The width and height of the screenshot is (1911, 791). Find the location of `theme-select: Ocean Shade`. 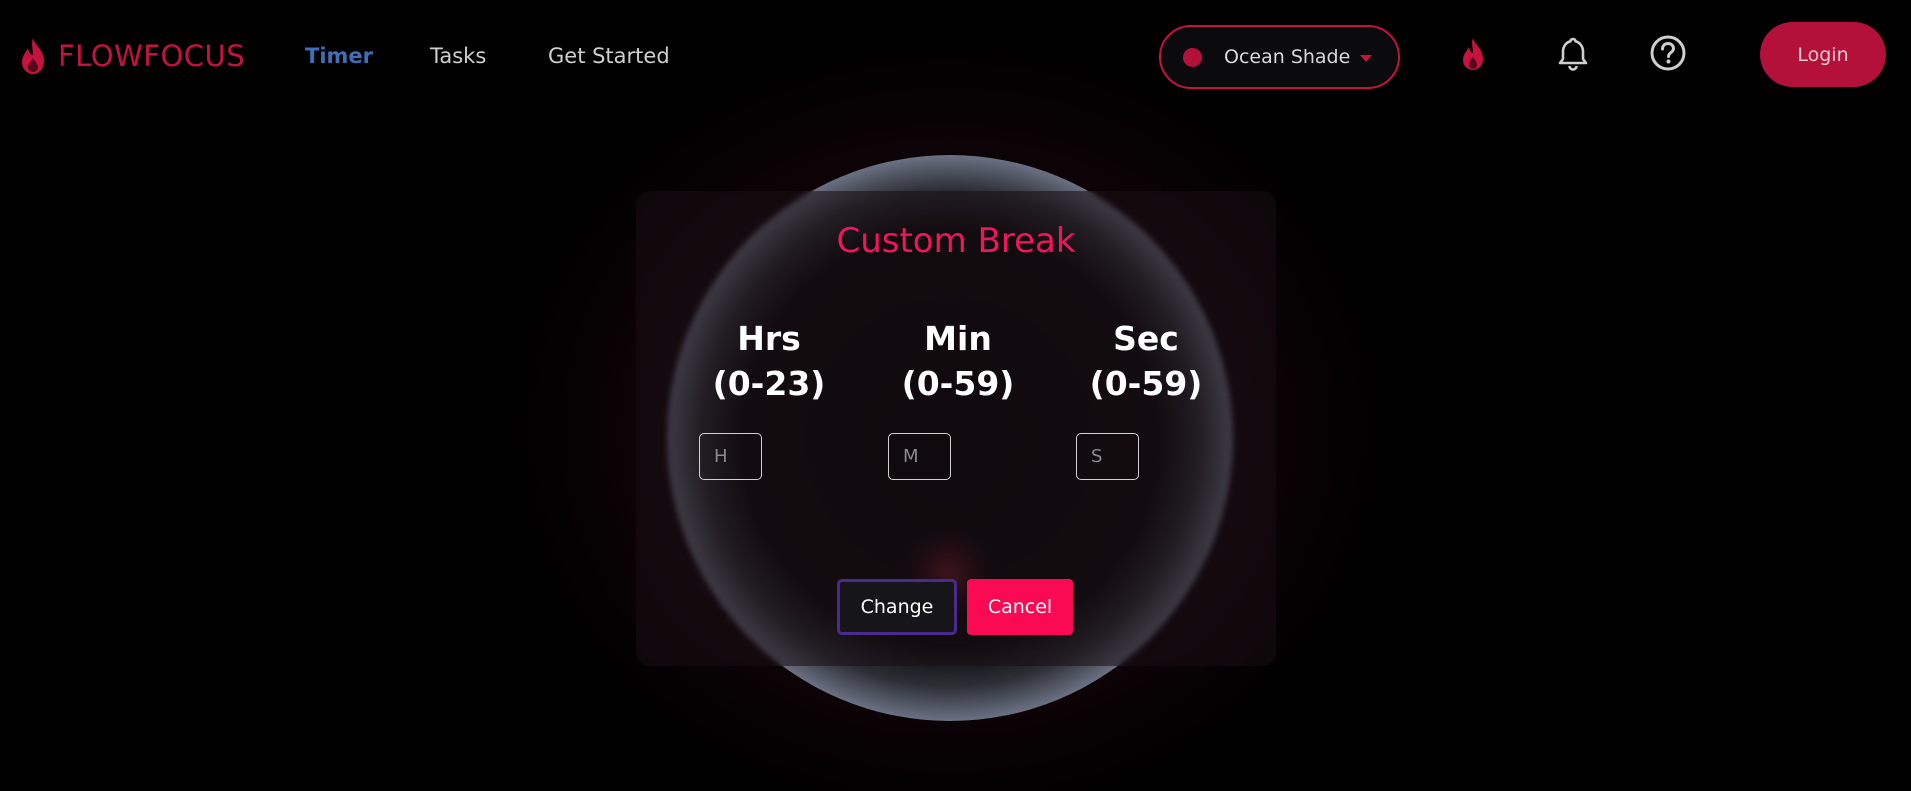

theme-select: Ocean Shade is located at coordinates (1279, 57).